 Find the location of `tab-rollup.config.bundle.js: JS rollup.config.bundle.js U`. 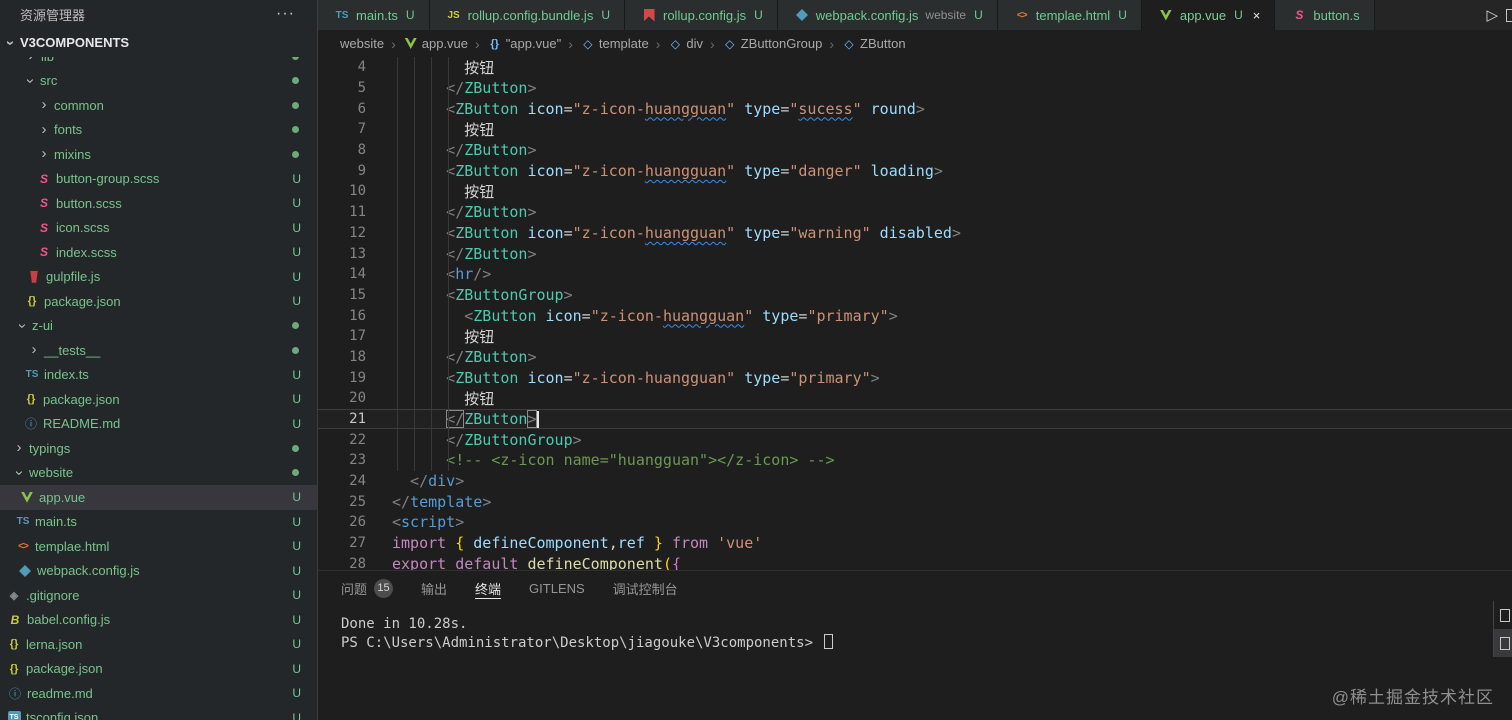

tab-rollup.config.bundle.js: JS rollup.config.bundle.js U is located at coordinates (527, 15).